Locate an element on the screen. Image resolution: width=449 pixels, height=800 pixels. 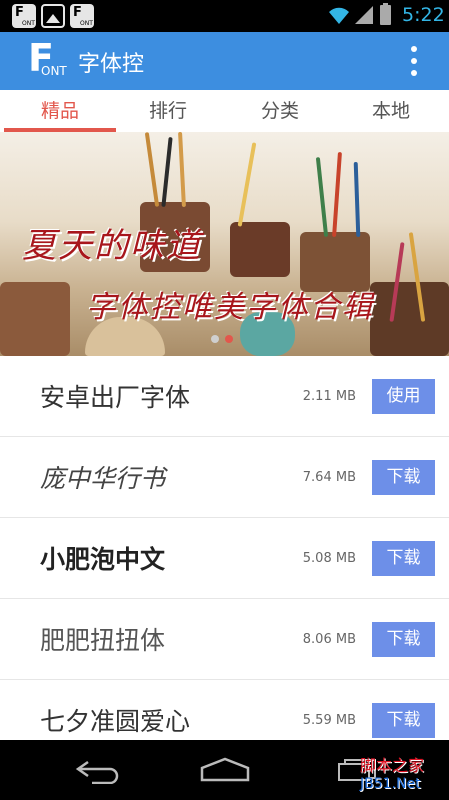
signal-icon is located at coordinates (364, 15).